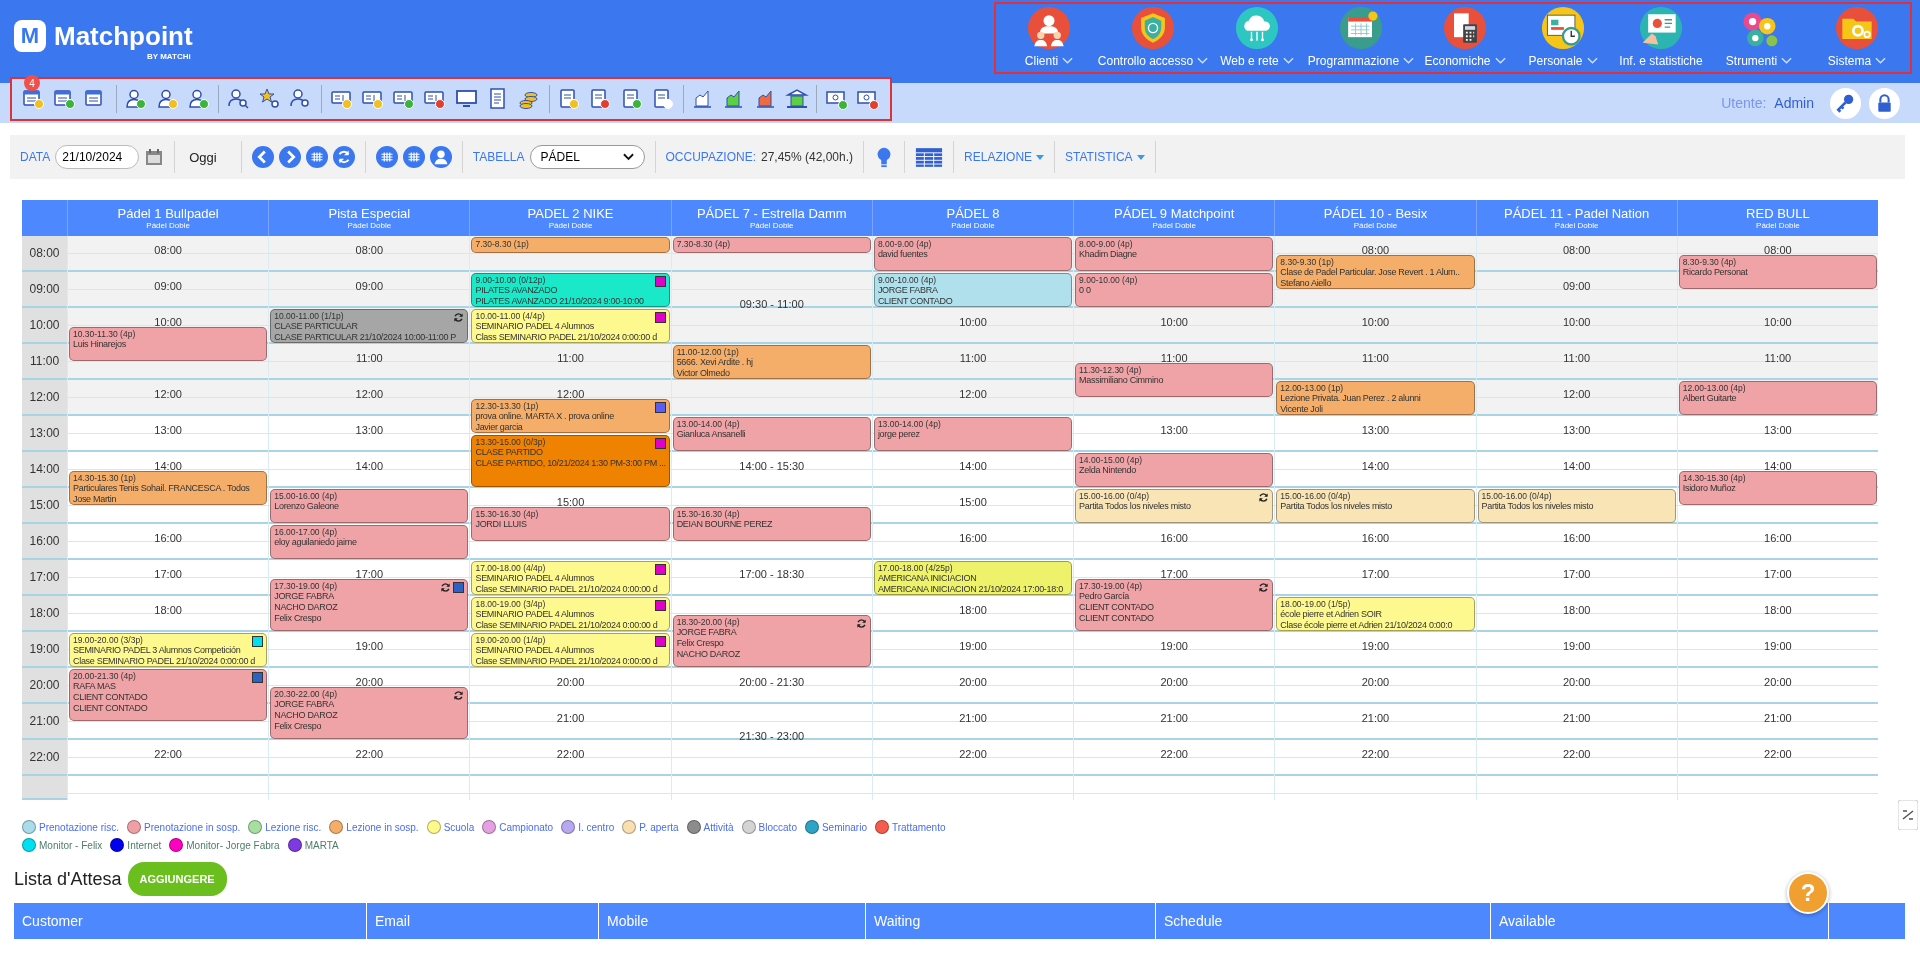 Image resolution: width=1920 pixels, height=953 pixels. What do you see at coordinates (1249, 61) in the screenshot?
I see `menu-item: Web e rete` at bounding box center [1249, 61].